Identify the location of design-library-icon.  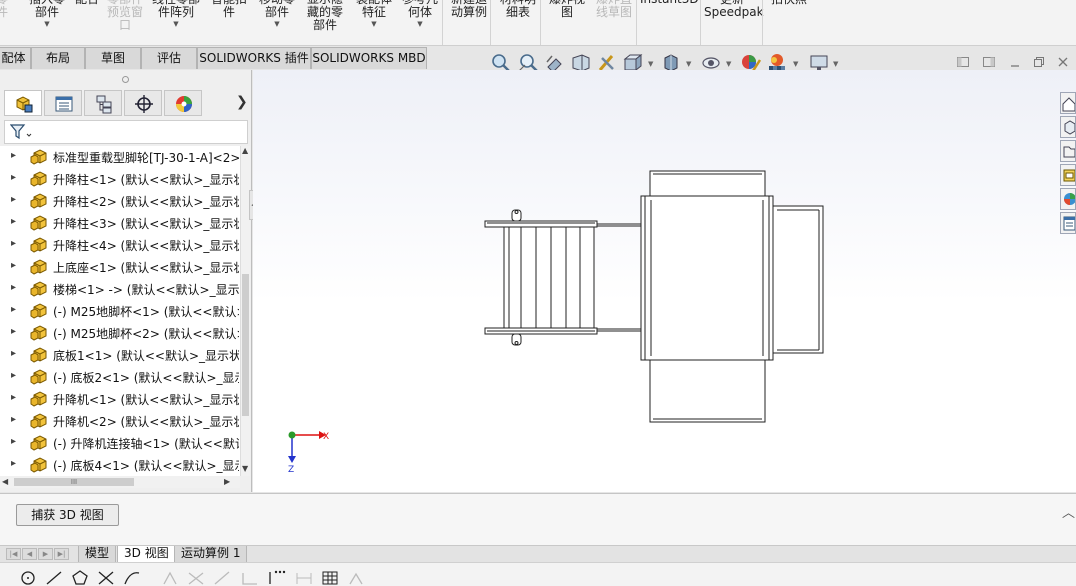
(1068, 127).